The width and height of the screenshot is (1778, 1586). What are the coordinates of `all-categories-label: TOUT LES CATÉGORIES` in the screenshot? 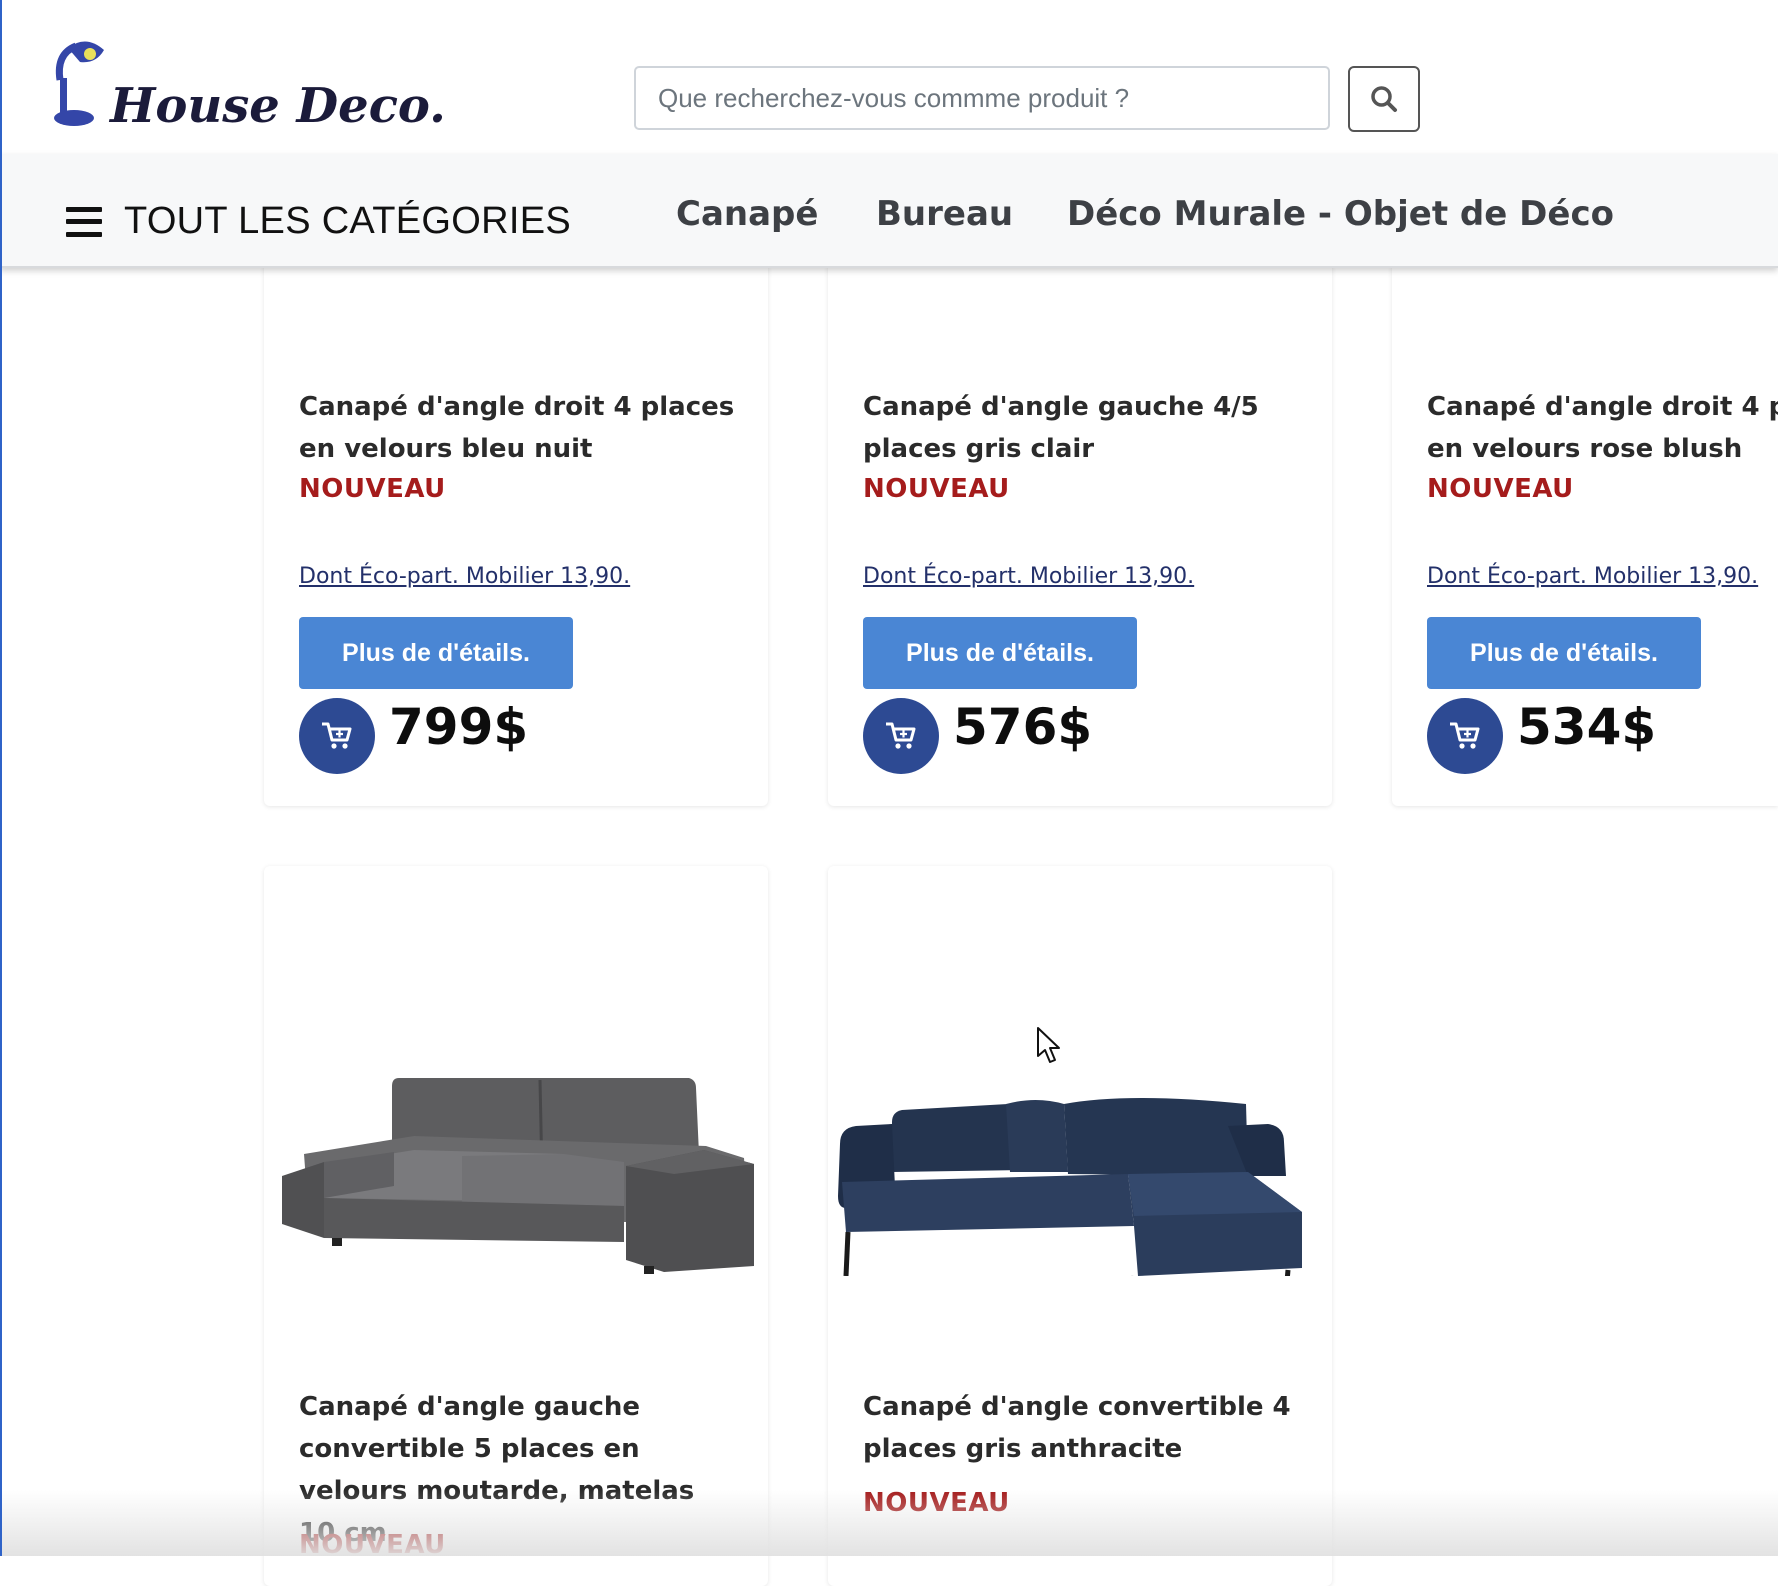 It's located at (348, 221).